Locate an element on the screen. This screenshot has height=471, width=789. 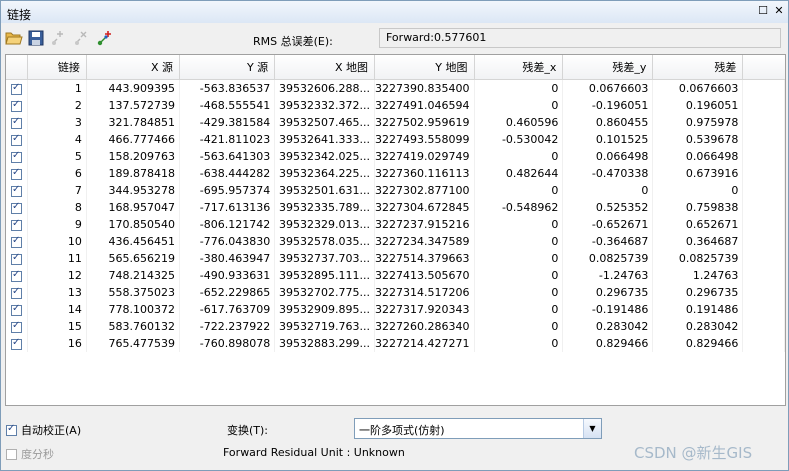
column-header-x-source: X 源 is located at coordinates (133, 67).